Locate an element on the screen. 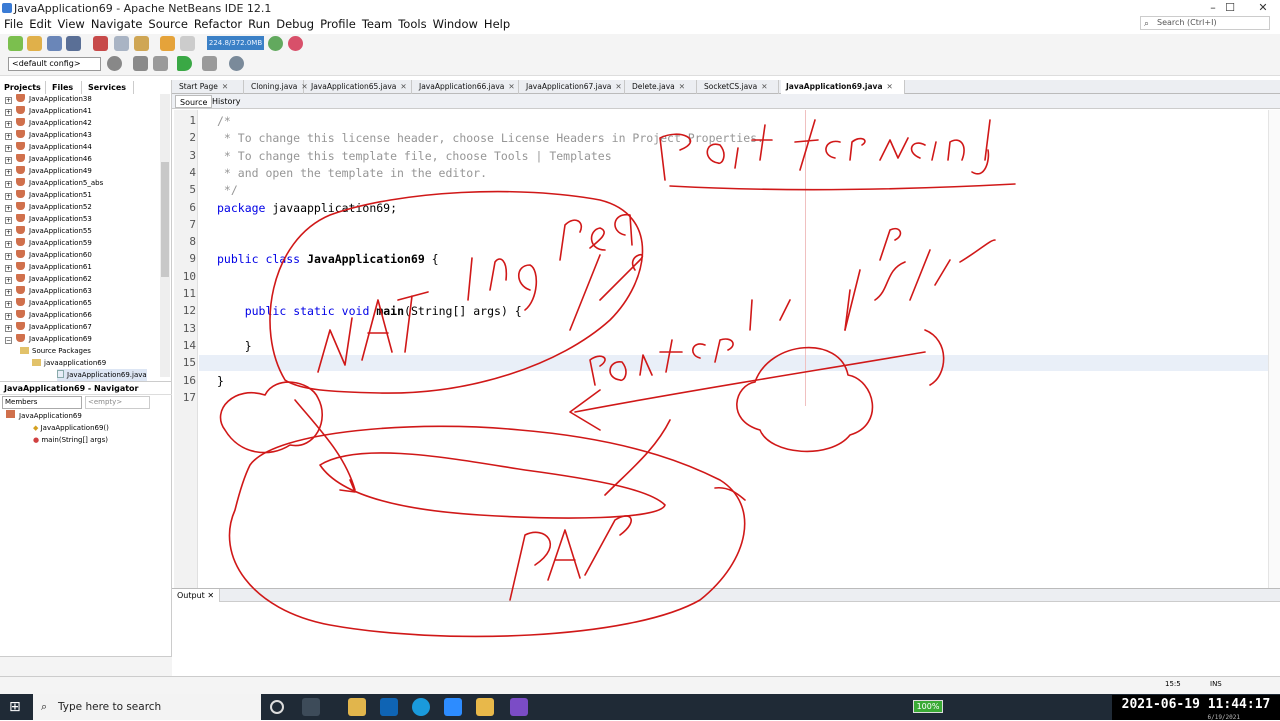  maximize-button: ☐ is located at coordinates (1230, 8).